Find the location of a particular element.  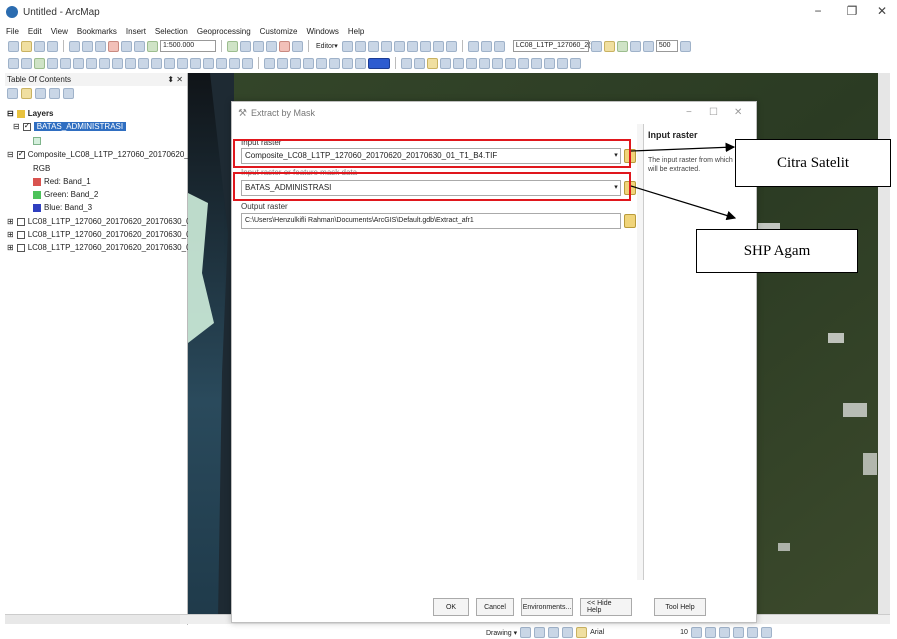

annotation-arrows is located at coordinates (683, 181).